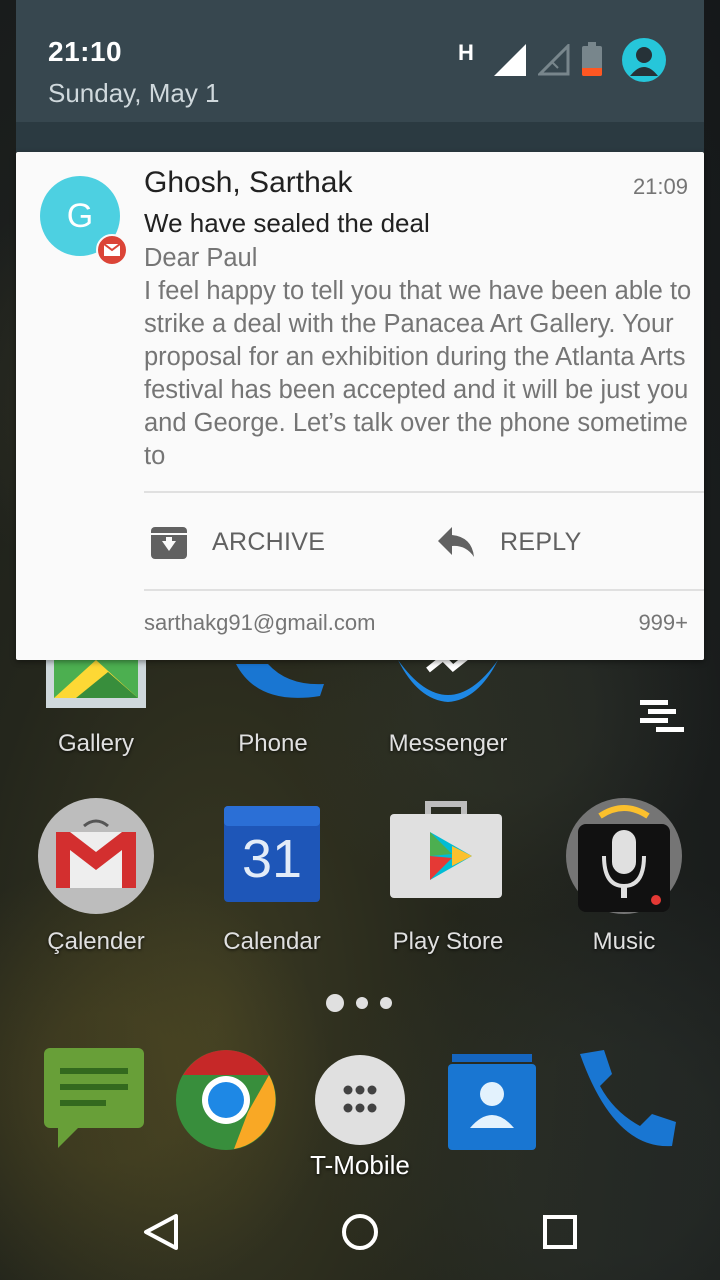 The height and width of the screenshot is (1280, 720). What do you see at coordinates (248, 182) in the screenshot?
I see `sender-name: Ghosh, Sarthak` at bounding box center [248, 182].